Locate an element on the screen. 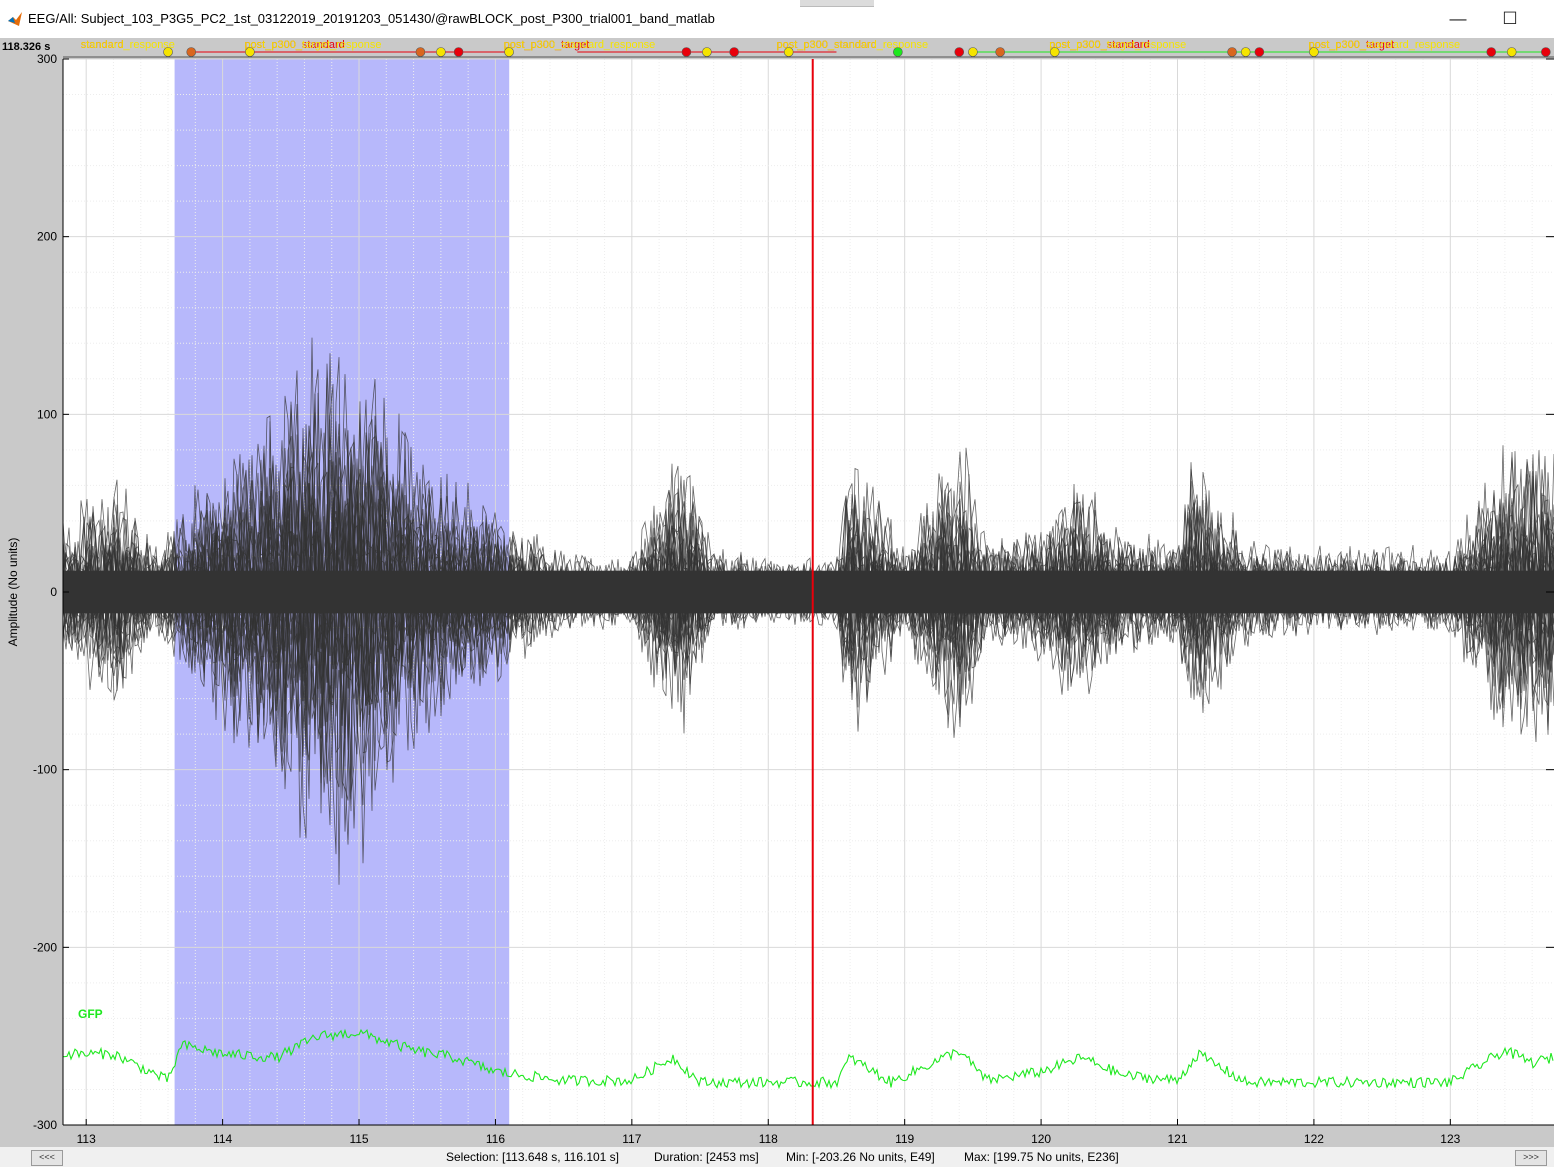 The width and height of the screenshot is (1554, 1167). x-tick-label: 116 is located at coordinates (495, 1139).